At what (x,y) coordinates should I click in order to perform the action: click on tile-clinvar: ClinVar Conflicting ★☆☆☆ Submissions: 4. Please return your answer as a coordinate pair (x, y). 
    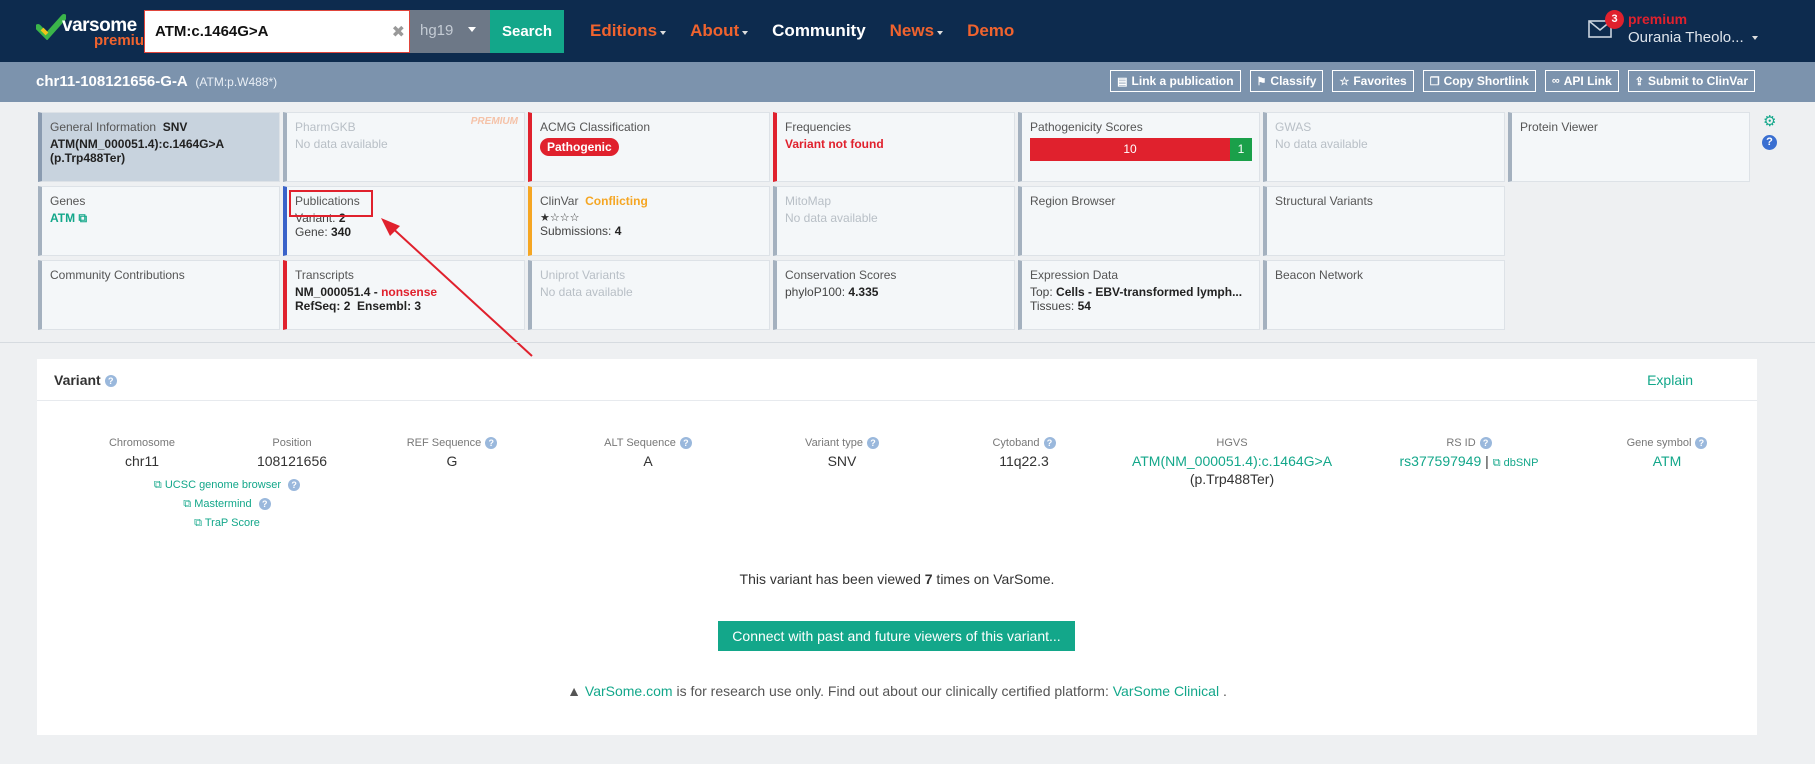
    Looking at the image, I should click on (649, 221).